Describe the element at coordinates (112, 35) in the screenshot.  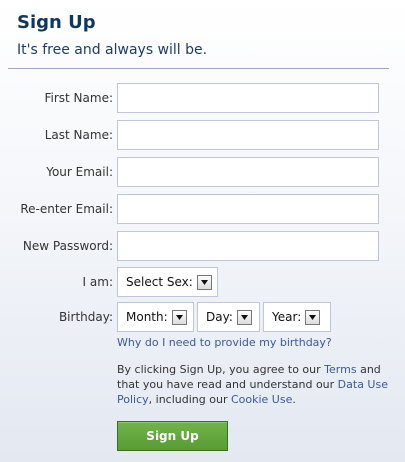
I see `signup-header: Sign Up It's free and always will be.` at that location.